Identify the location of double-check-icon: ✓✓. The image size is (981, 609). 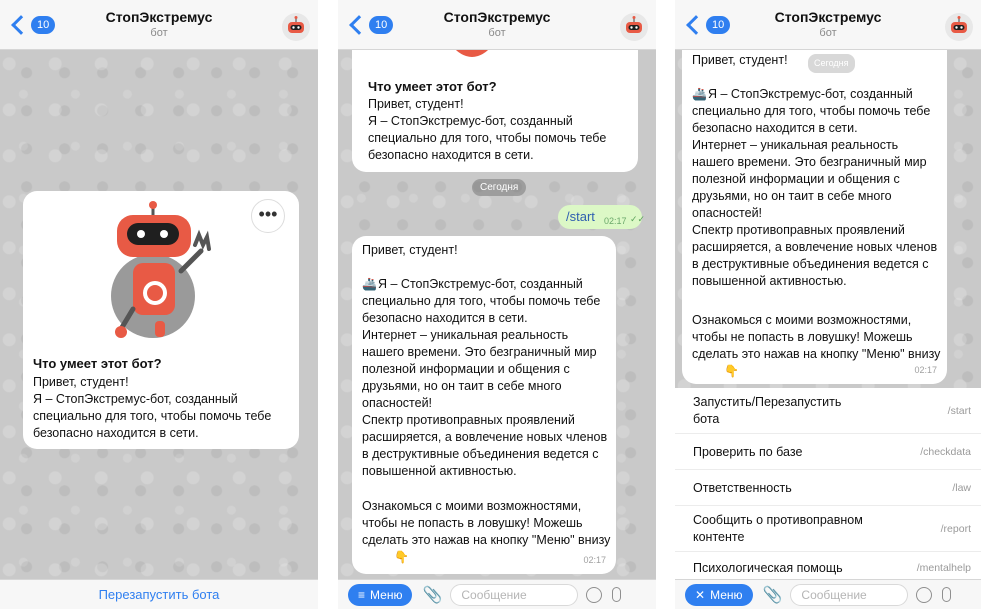
(638, 219).